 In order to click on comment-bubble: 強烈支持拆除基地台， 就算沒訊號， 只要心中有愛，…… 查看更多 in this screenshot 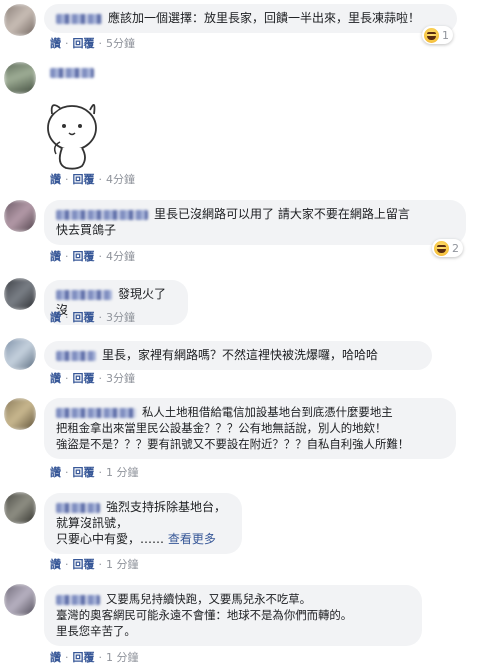, I will do `click(143, 523)`.